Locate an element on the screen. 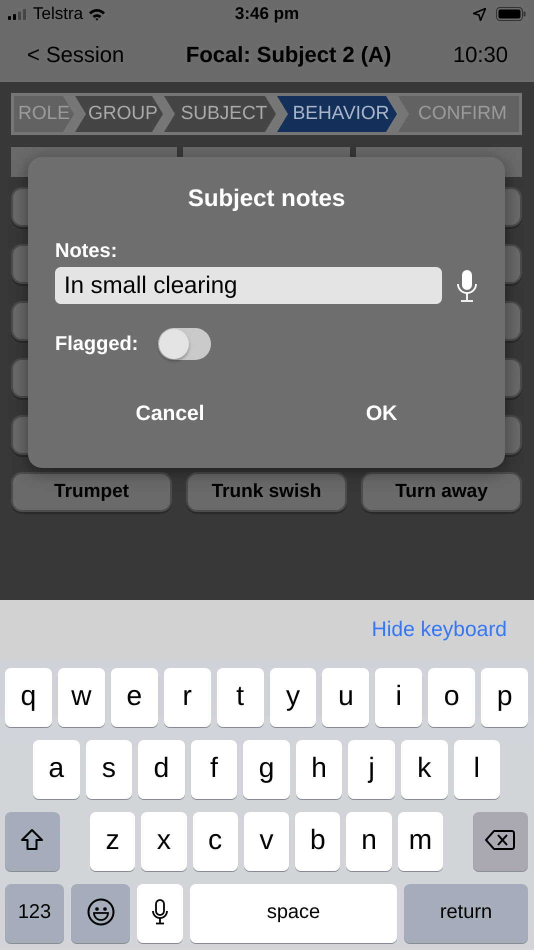 Image resolution: width=534 pixels, height=950 pixels. key: r is located at coordinates (187, 697).